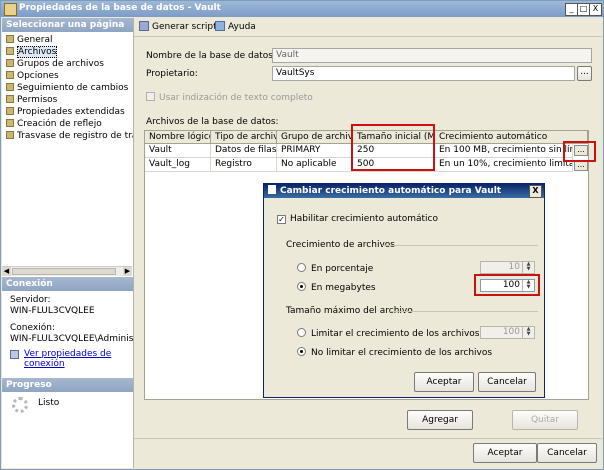 This screenshot has height=470, width=604. What do you see at coordinates (229, 97) in the screenshot?
I see `fulltext-checkbox: Usar indización de texto completo` at bounding box center [229, 97].